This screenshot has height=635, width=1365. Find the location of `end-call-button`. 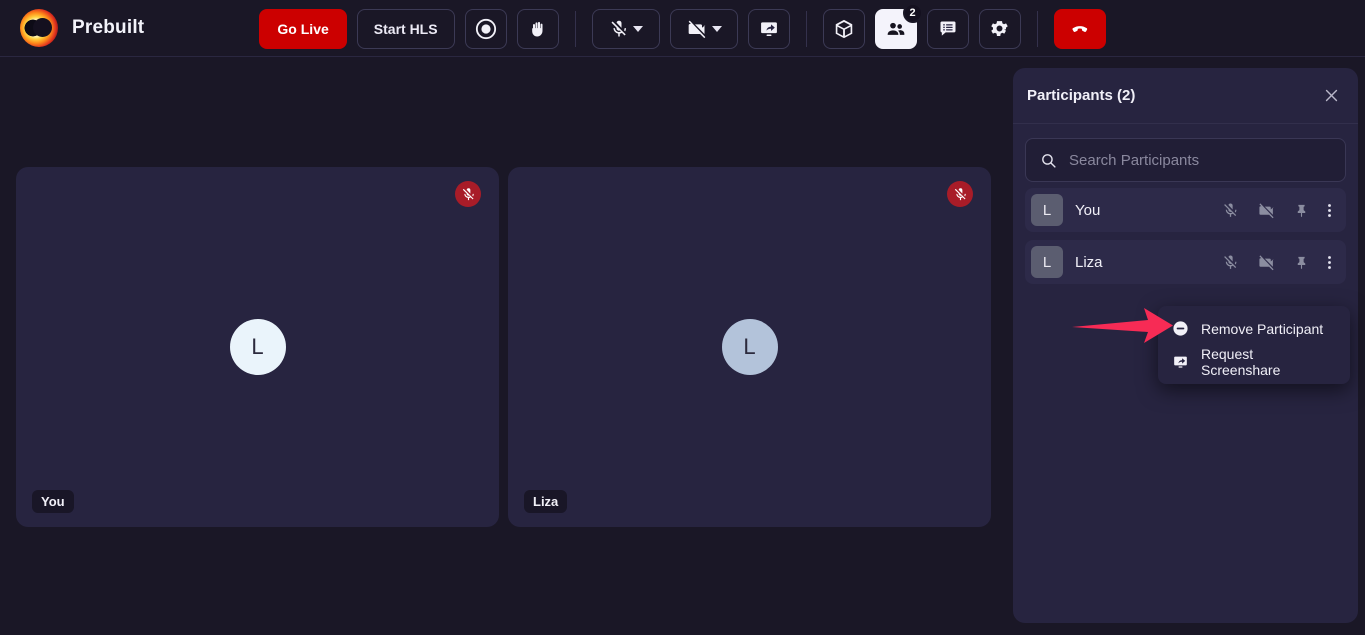

end-call-button is located at coordinates (1079, 28).